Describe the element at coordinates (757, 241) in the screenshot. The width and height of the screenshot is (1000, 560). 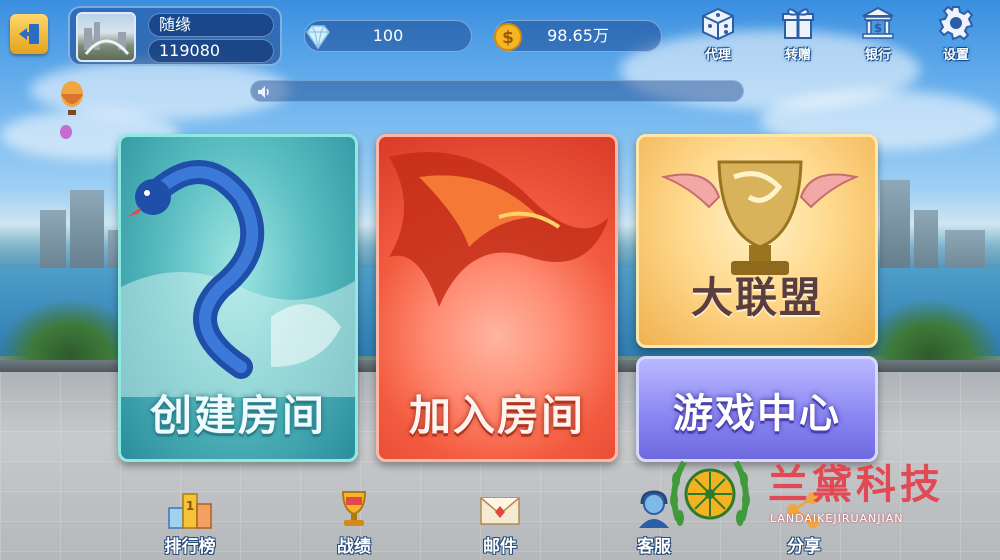
I see `league-card: 大联盟` at that location.